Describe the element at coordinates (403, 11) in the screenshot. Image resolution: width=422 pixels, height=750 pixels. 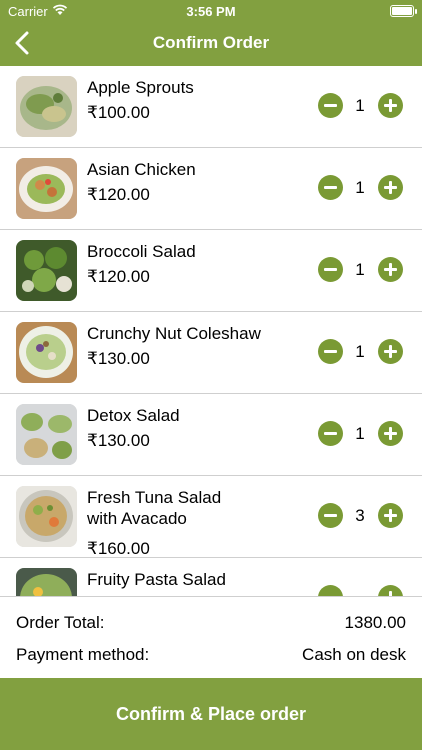
I see `battery-icon` at that location.